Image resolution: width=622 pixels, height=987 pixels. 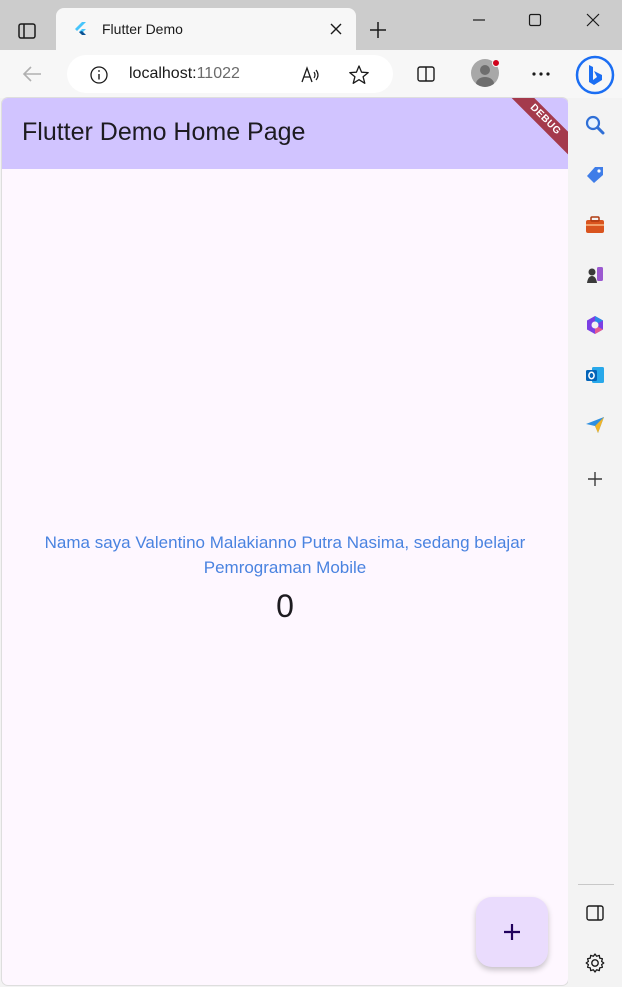 I want to click on split-screen-button, so click(x=426, y=74).